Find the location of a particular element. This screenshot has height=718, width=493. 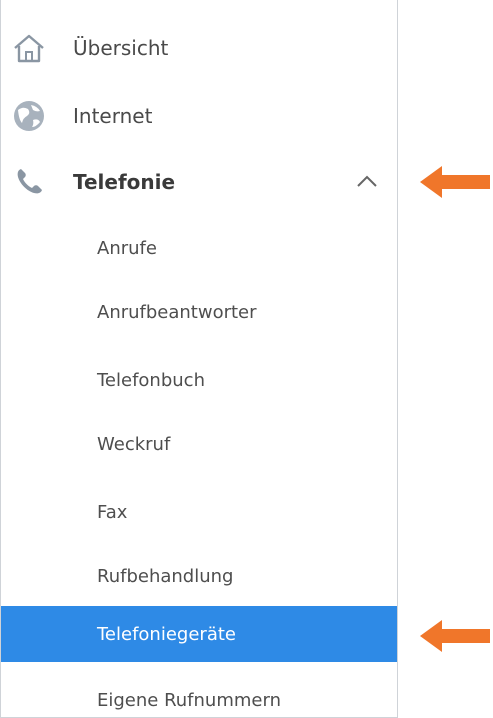

submenu-item-label: Rufbehandlung is located at coordinates (165, 576).